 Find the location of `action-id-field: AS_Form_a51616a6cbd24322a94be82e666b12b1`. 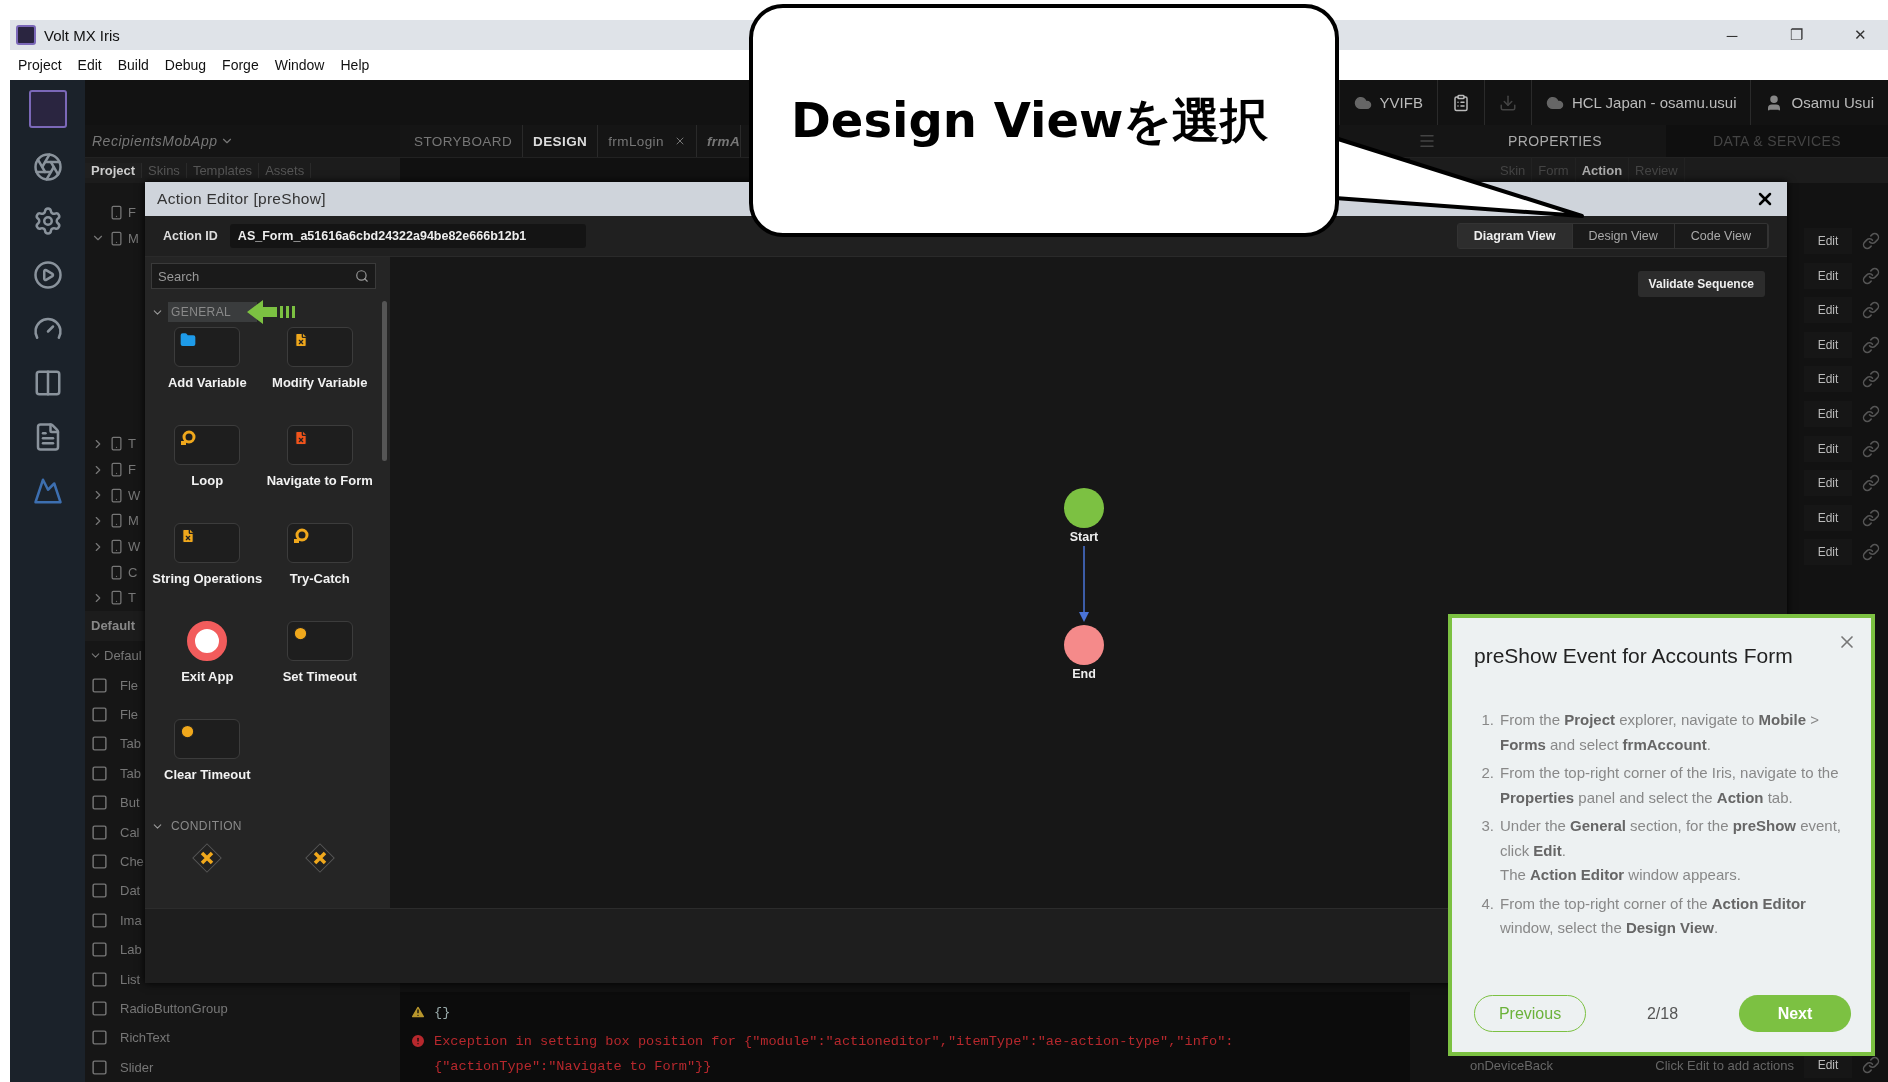

action-id-field: AS_Form_a51616a6cbd24322a94be82e666b12b1 is located at coordinates (407, 236).